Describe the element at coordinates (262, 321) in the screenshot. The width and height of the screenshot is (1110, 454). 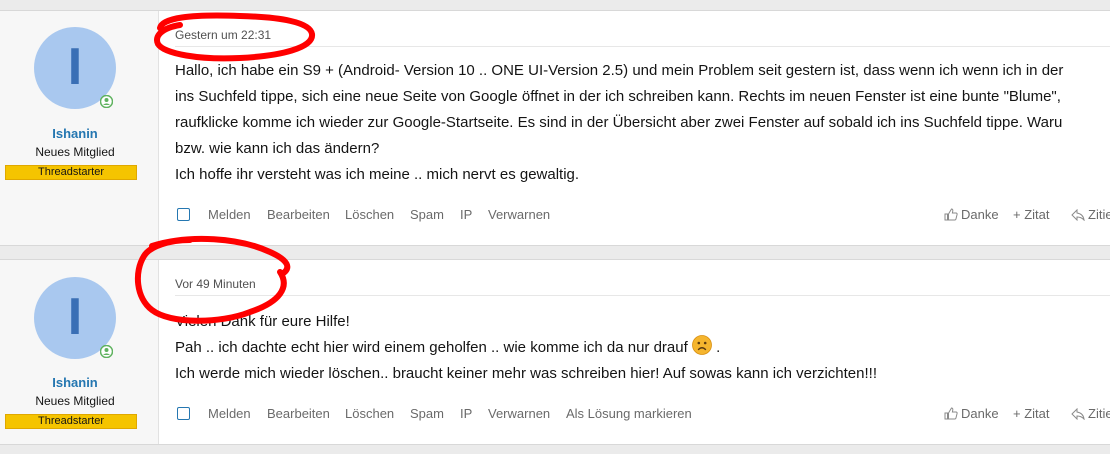
I see `message-line: Vielen Dank für eure Hilfe!` at that location.